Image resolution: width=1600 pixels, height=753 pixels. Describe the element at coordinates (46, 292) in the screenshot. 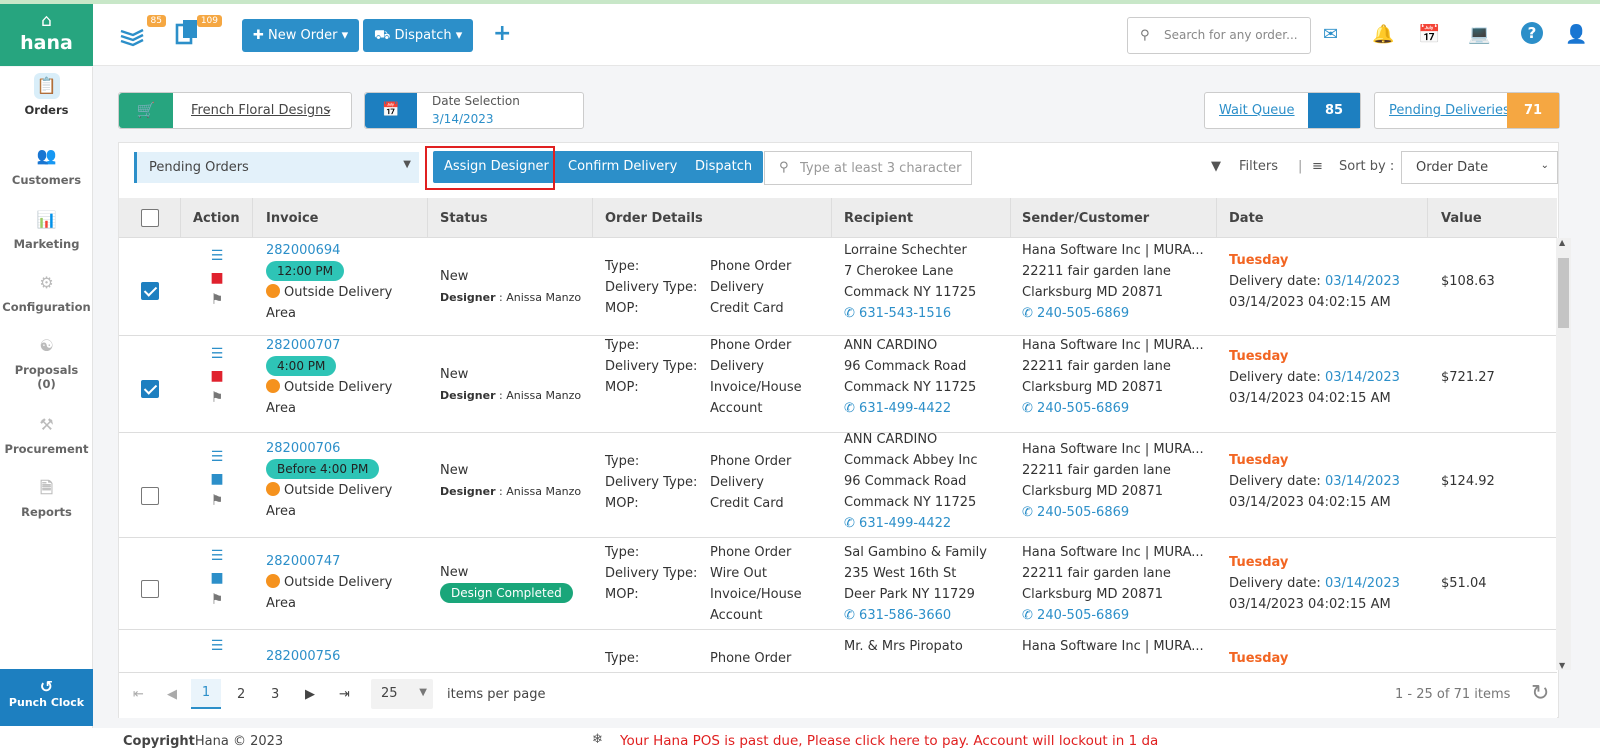

I see `sidebar-item-configuration: ⚙ Configuration` at that location.